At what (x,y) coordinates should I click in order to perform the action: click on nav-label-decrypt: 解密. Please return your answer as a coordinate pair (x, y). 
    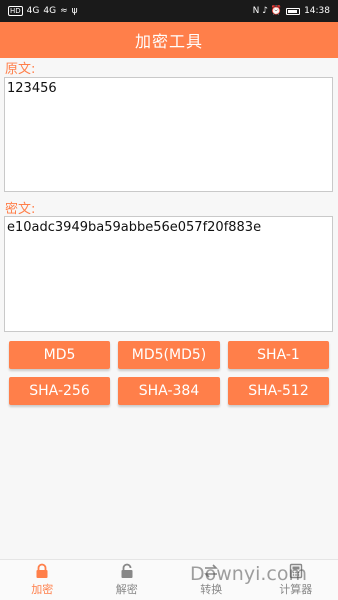
    Looking at the image, I should click on (126, 589).